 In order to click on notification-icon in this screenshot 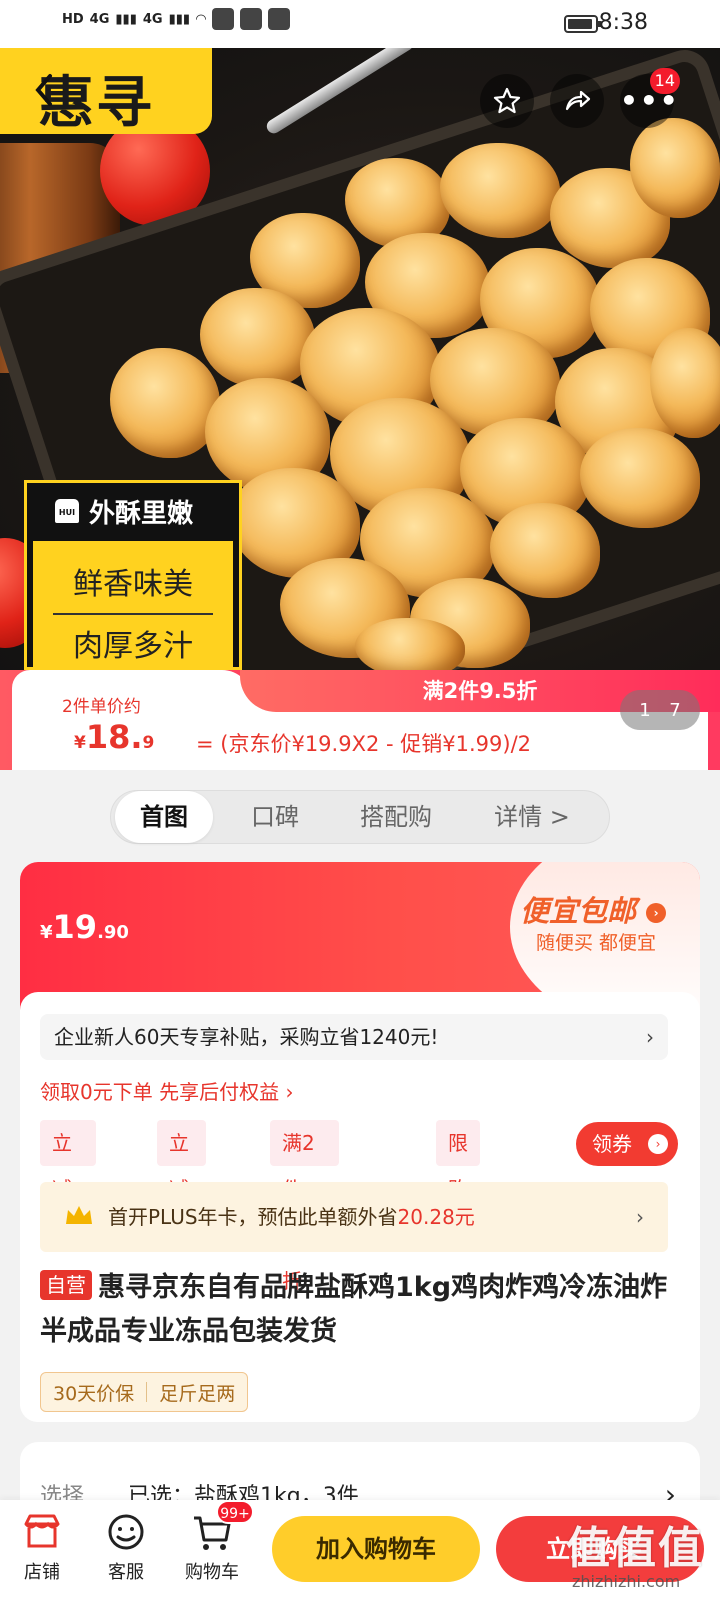, I will do `click(251, 19)`.